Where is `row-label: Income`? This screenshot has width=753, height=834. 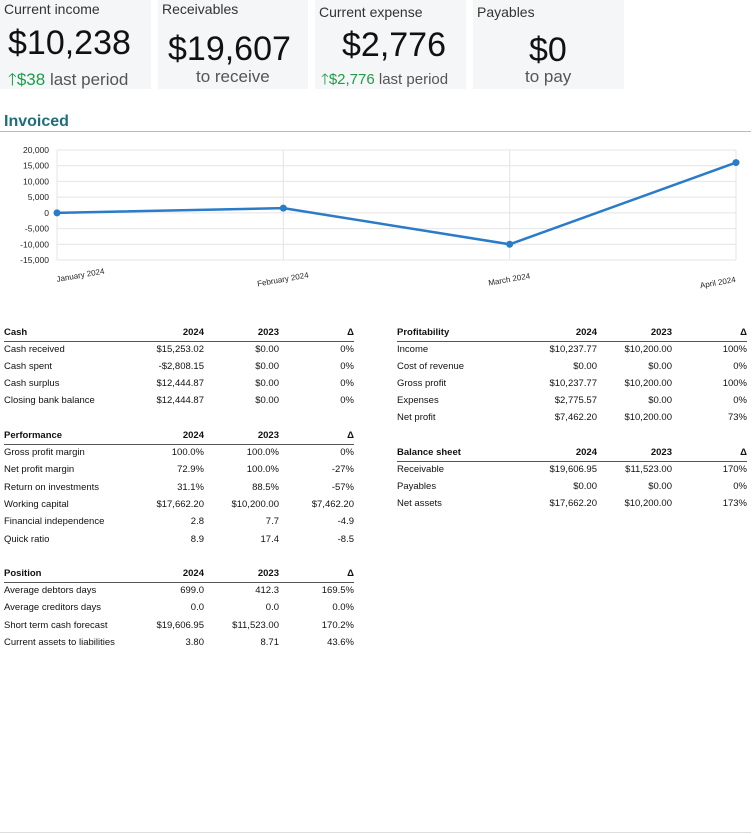
row-label: Income is located at coordinates (413, 349).